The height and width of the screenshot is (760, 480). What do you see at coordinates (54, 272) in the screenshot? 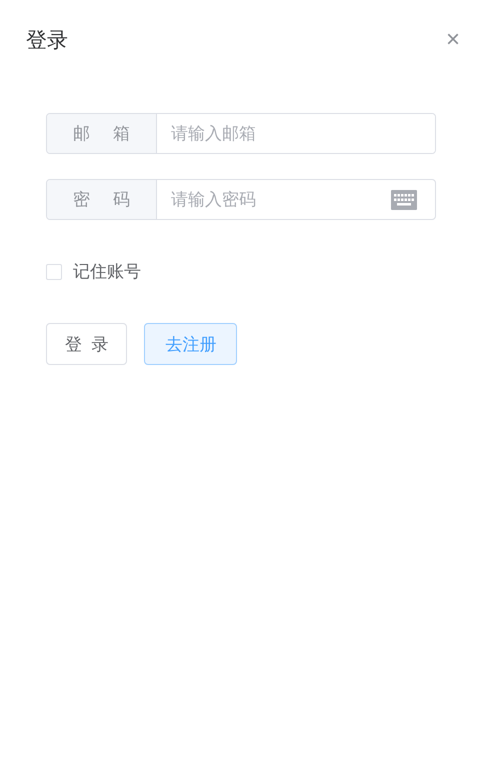
I see `remember-checkbox` at bounding box center [54, 272].